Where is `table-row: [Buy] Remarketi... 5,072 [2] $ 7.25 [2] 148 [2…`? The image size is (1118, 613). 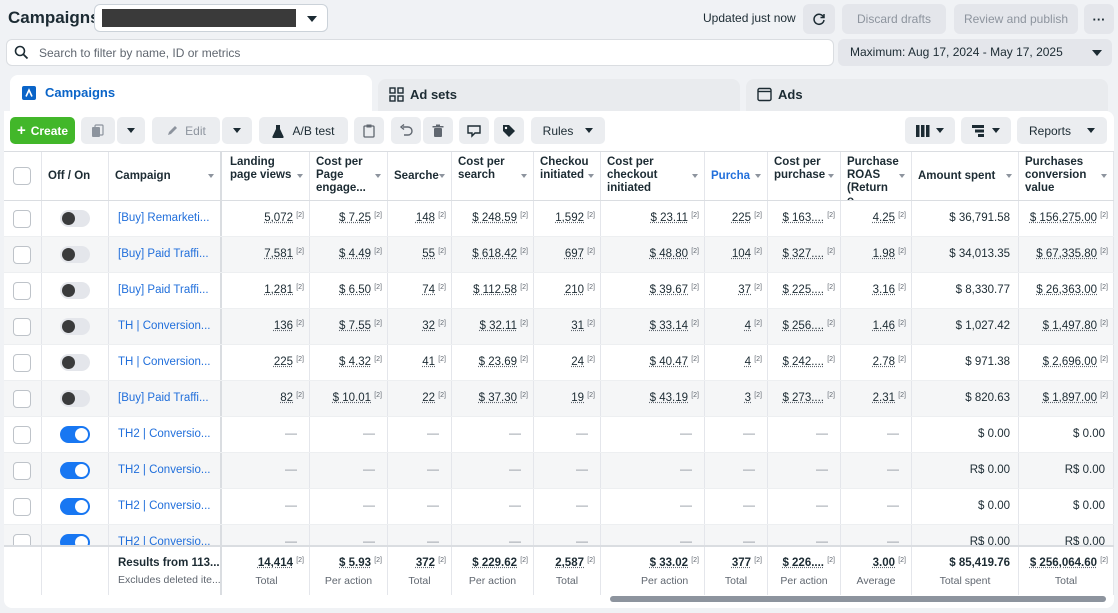
table-row: [Buy] Remarketi... 5,072 [2] $ 7.25 [2] 148 [2… is located at coordinates (559, 219).